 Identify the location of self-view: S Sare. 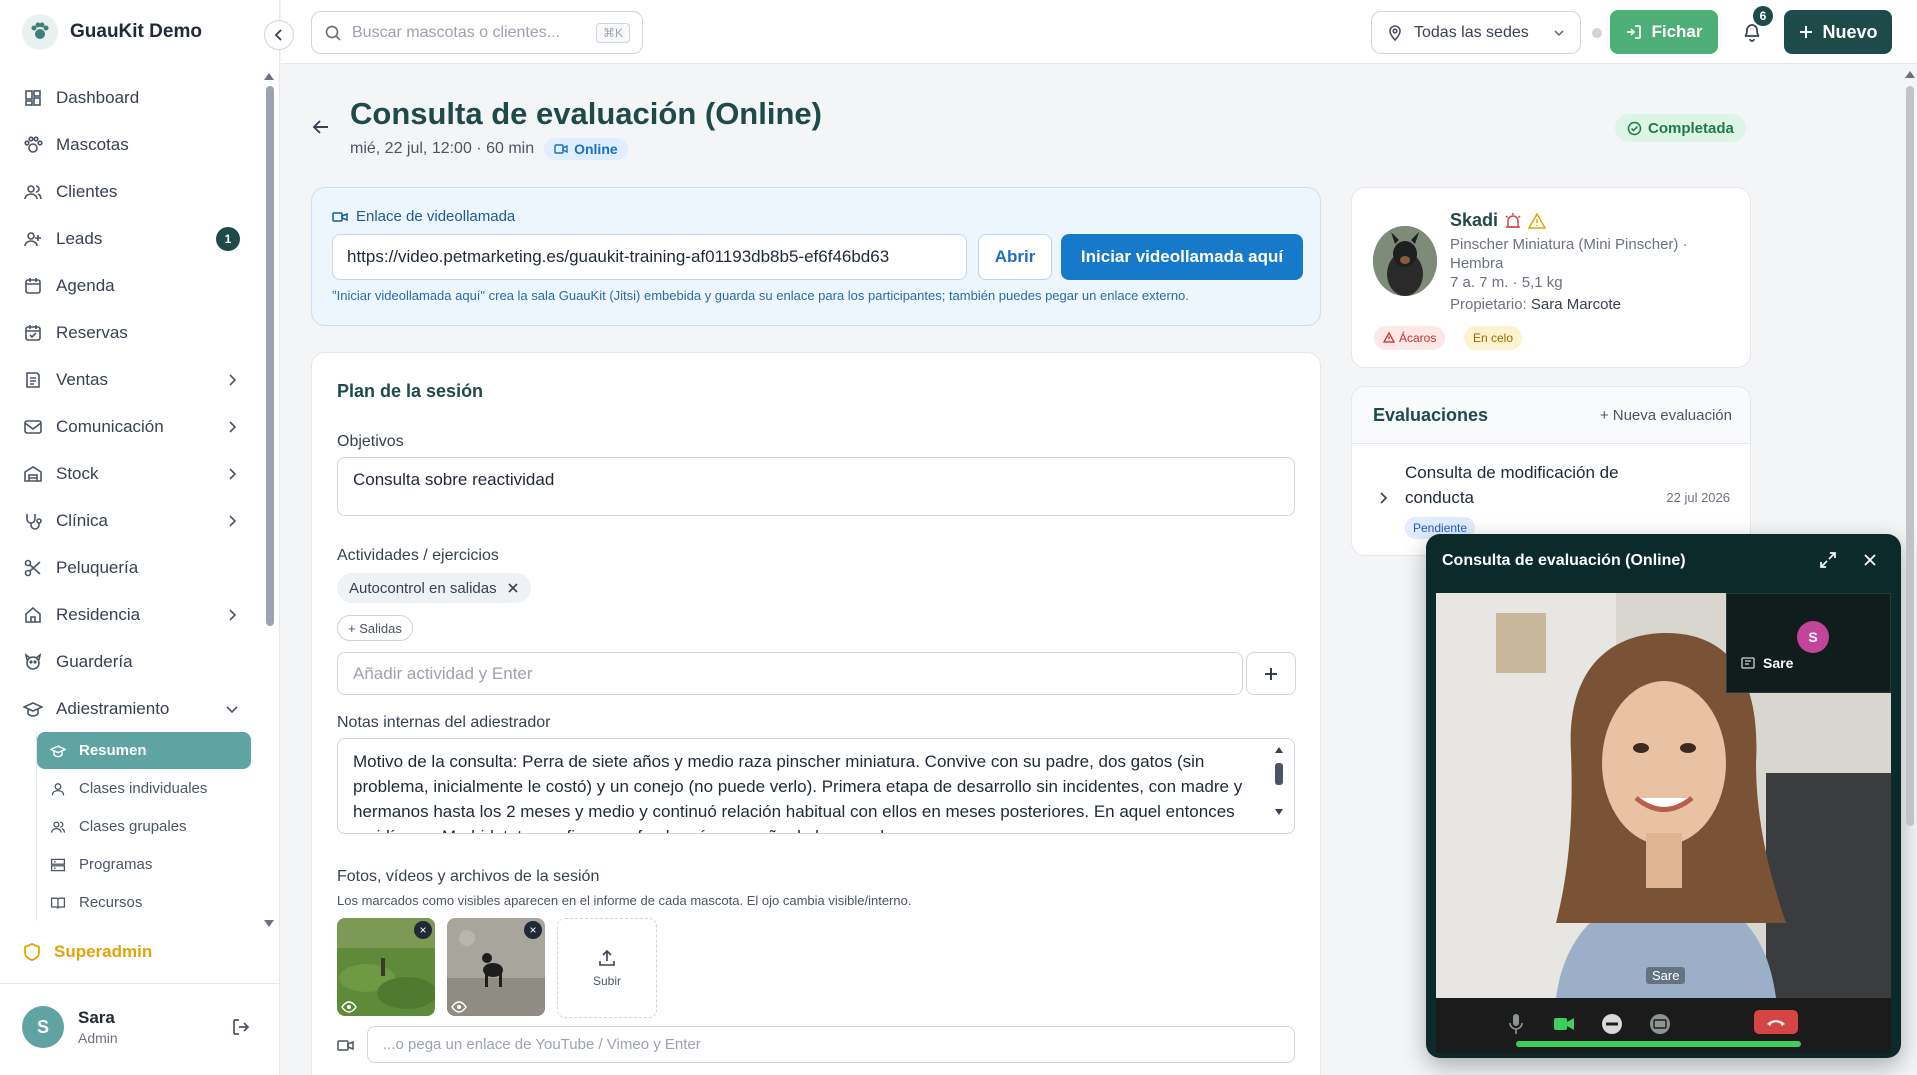
(1808, 643).